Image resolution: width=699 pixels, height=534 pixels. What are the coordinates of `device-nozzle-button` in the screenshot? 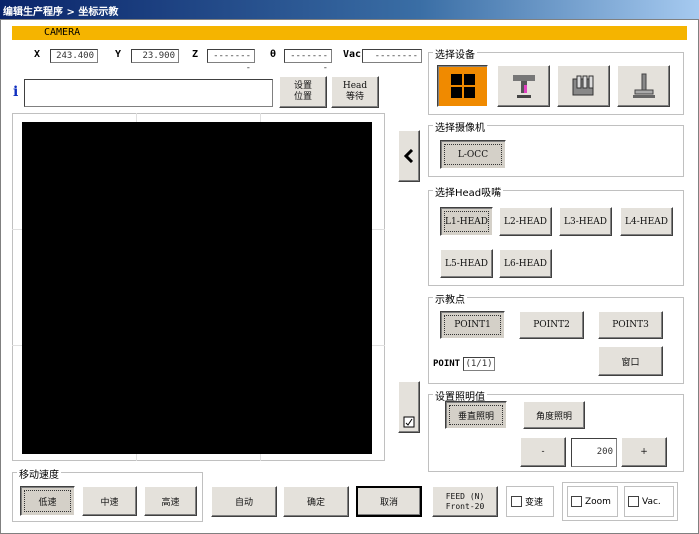 It's located at (643, 86).